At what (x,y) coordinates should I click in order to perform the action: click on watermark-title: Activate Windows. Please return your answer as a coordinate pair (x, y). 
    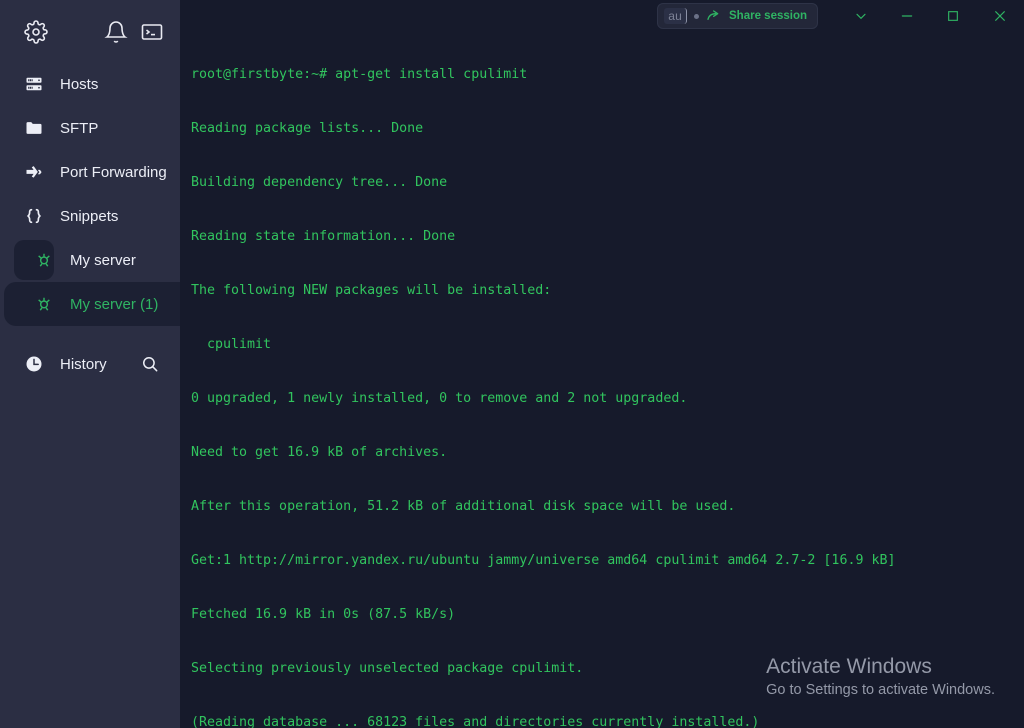
    Looking at the image, I should click on (849, 666).